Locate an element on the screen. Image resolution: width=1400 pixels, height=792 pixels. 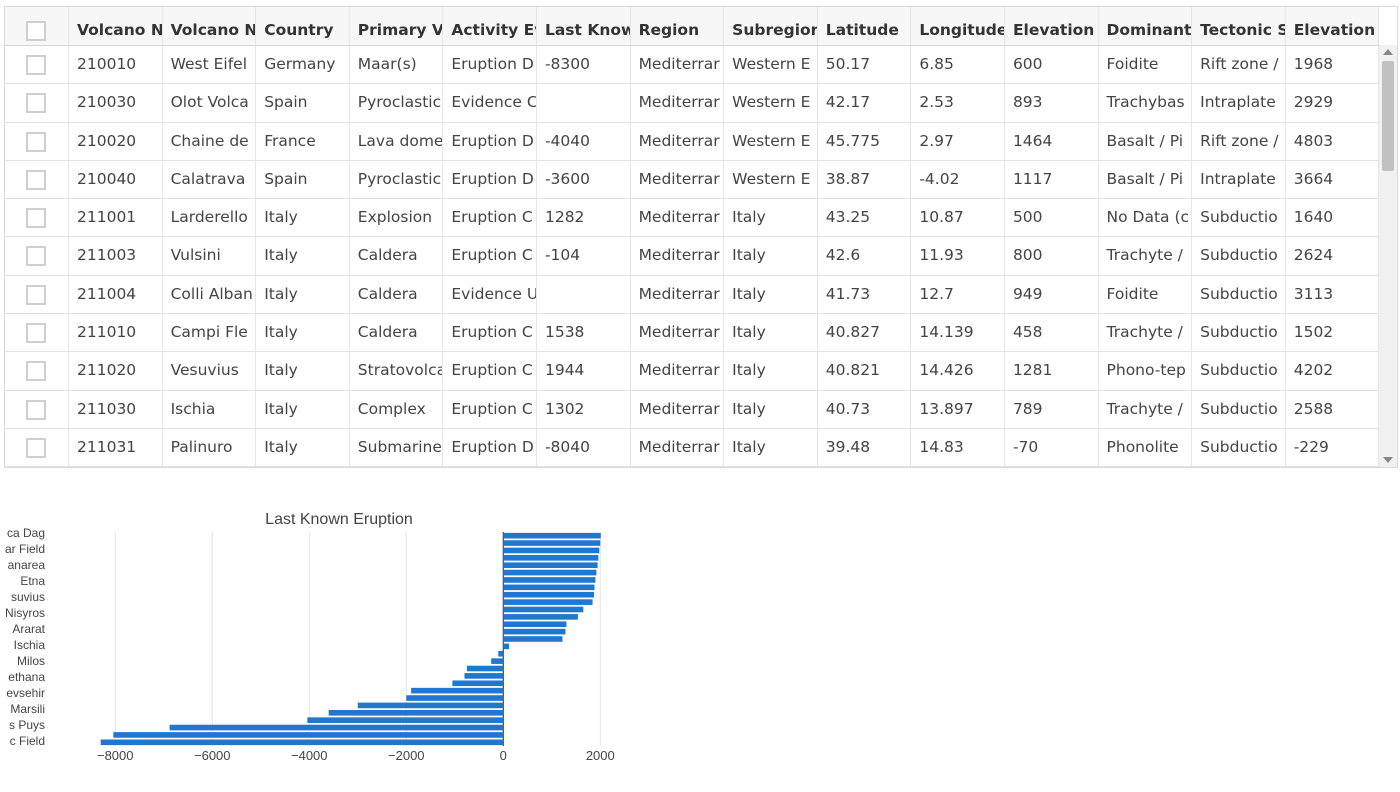
table-cell: -4.02 is located at coordinates (958, 179).